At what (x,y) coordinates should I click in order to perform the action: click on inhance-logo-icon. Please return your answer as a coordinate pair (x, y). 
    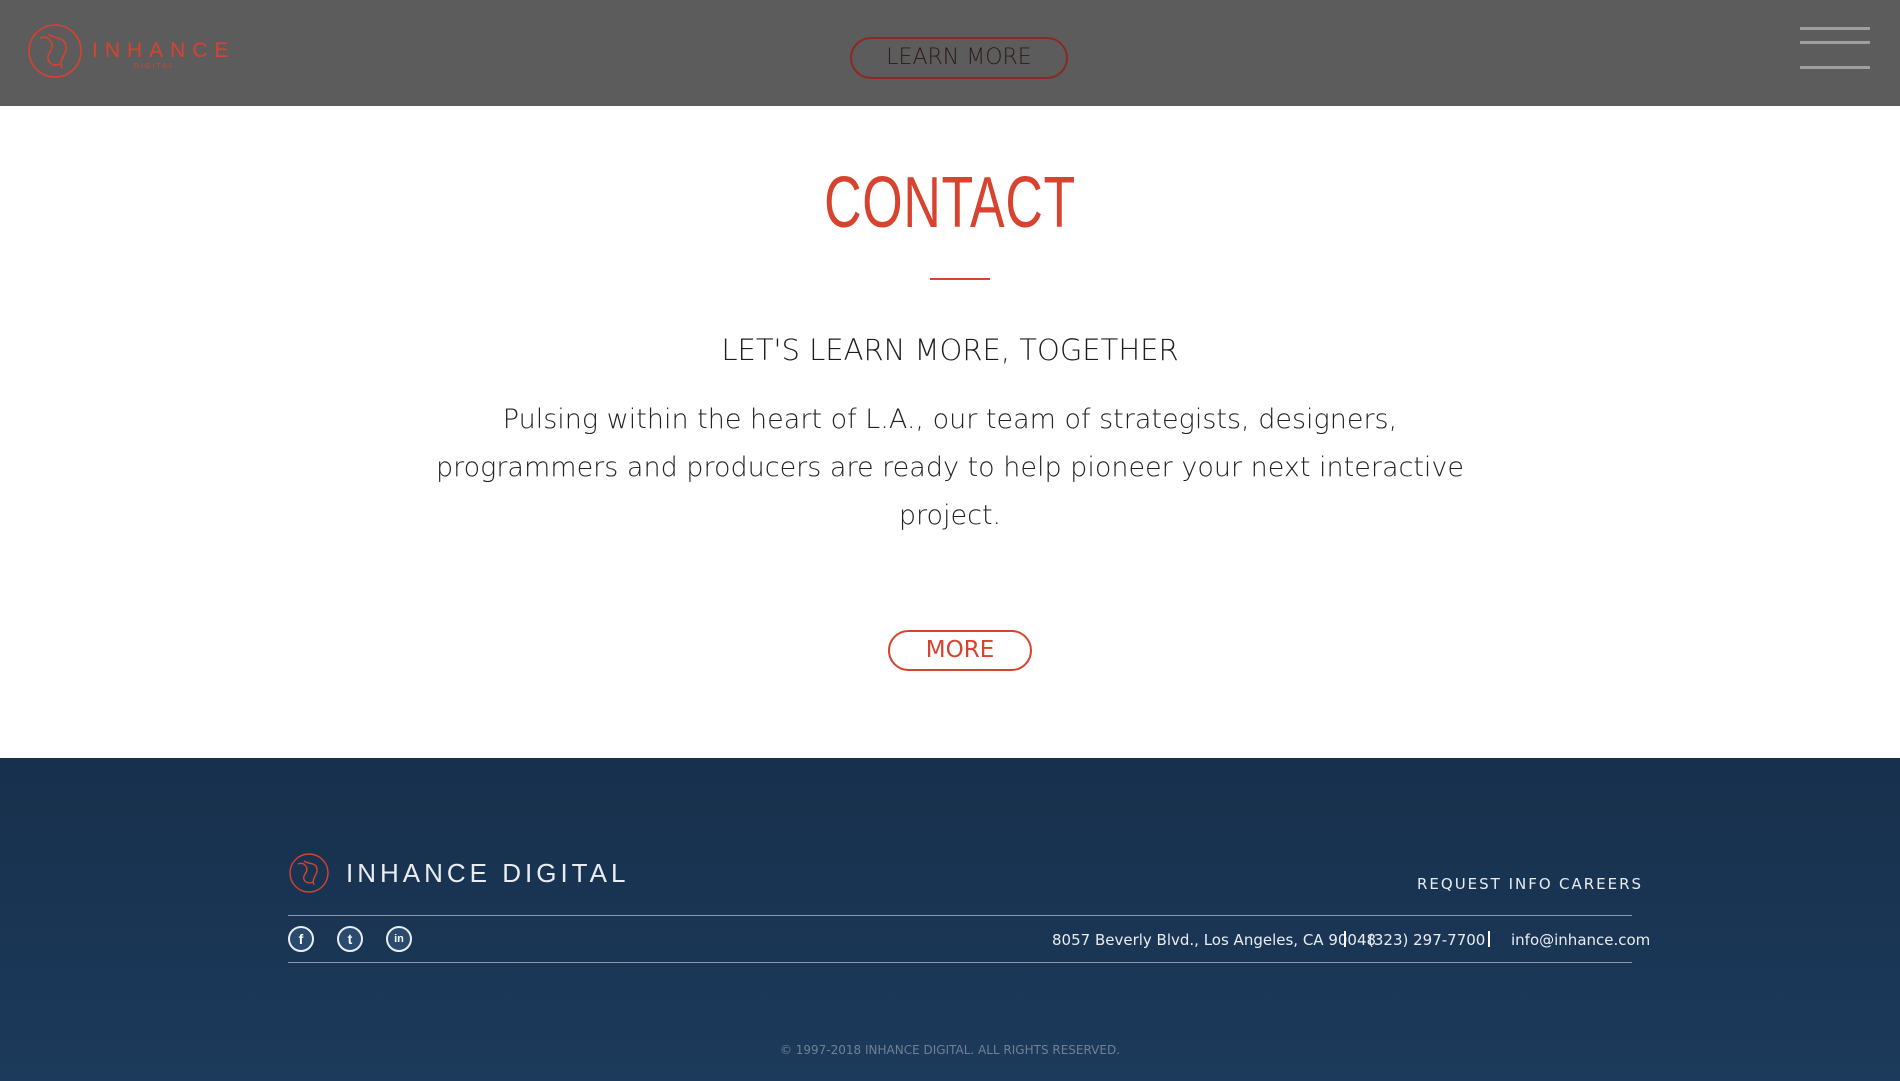
    Looking at the image, I should click on (55, 51).